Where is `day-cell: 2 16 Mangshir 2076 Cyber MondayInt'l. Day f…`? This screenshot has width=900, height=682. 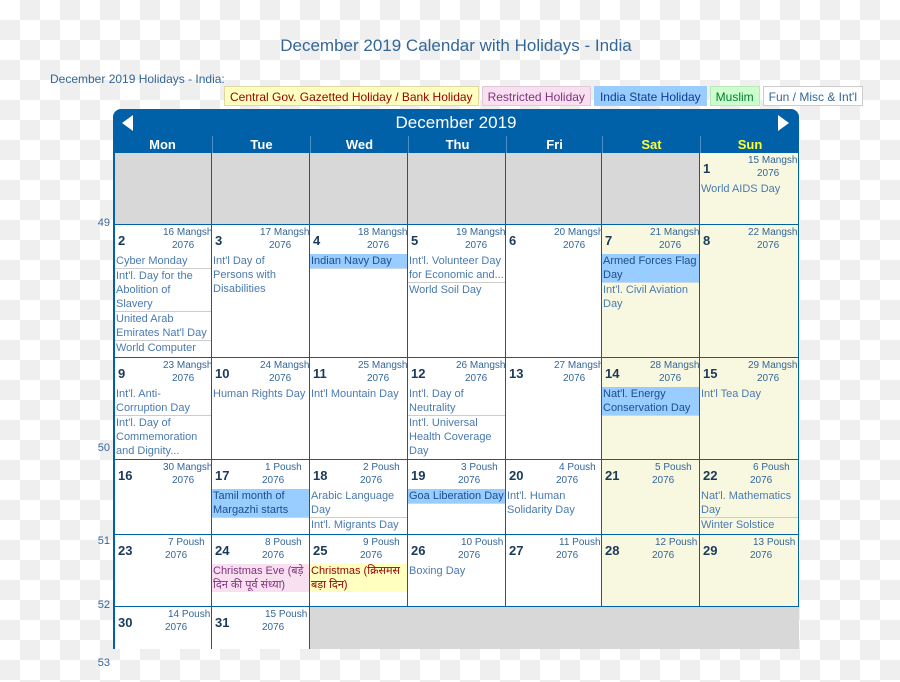
day-cell: 2 16 Mangshir 2076 Cyber MondayInt'l. Day f… is located at coordinates (163, 291).